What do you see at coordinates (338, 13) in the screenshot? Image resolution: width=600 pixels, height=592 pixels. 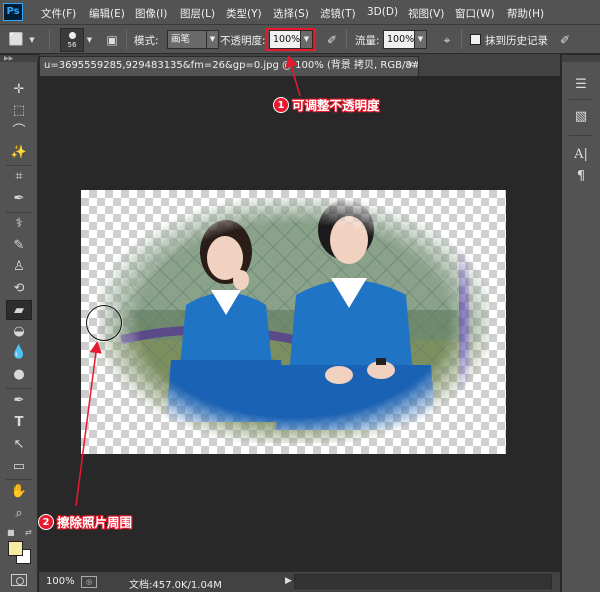 I see `menu-filter: 滤镜(T)` at bounding box center [338, 13].